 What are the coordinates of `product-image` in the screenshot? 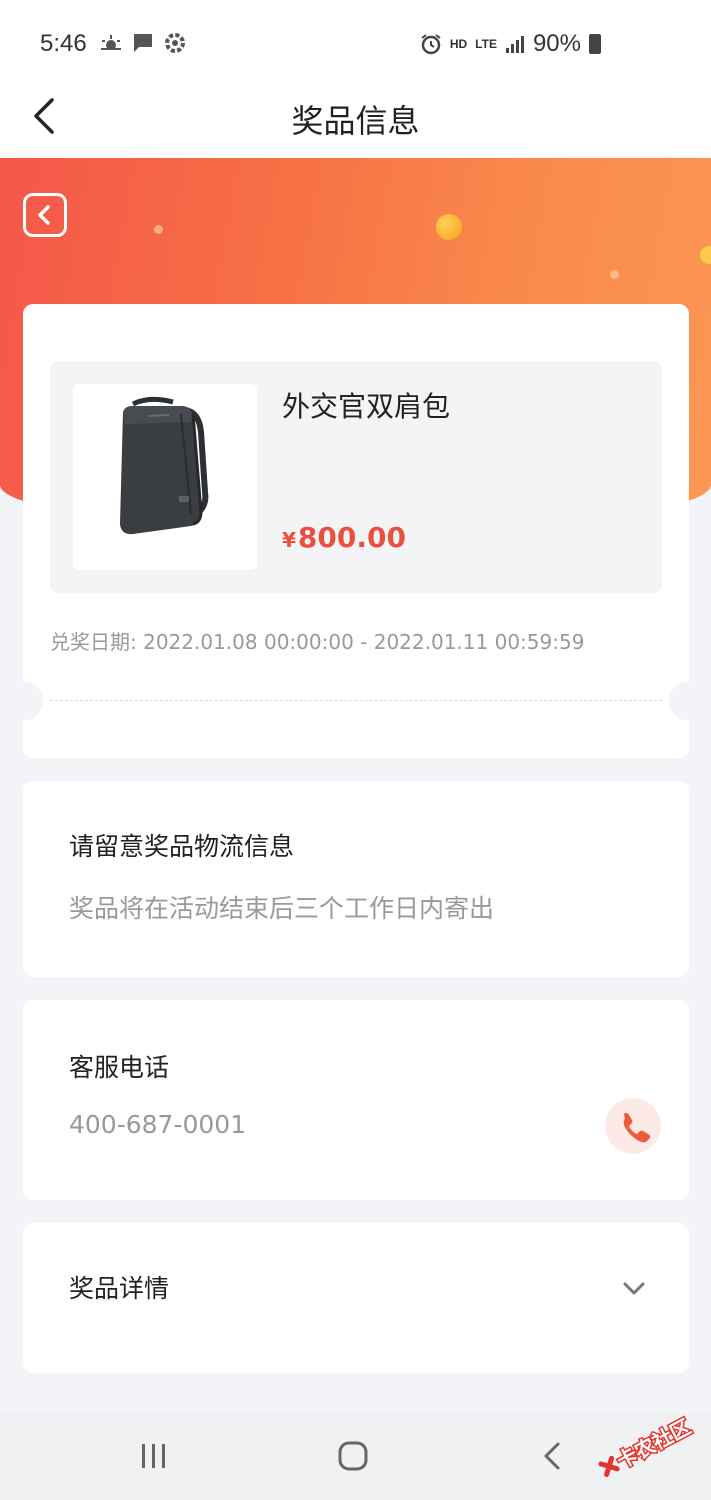 It's located at (165, 477).